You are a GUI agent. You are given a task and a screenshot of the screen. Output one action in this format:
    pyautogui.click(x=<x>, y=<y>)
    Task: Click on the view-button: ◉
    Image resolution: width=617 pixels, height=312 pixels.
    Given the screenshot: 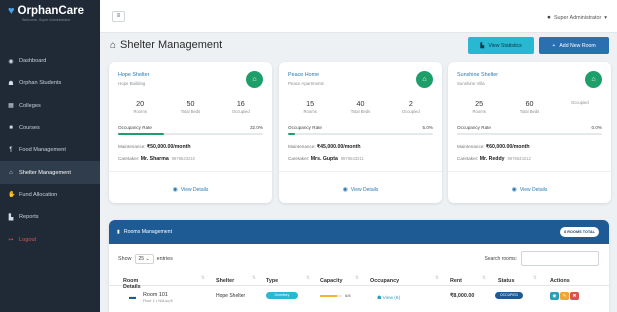 What is the action you would take?
    pyautogui.click(x=554, y=296)
    